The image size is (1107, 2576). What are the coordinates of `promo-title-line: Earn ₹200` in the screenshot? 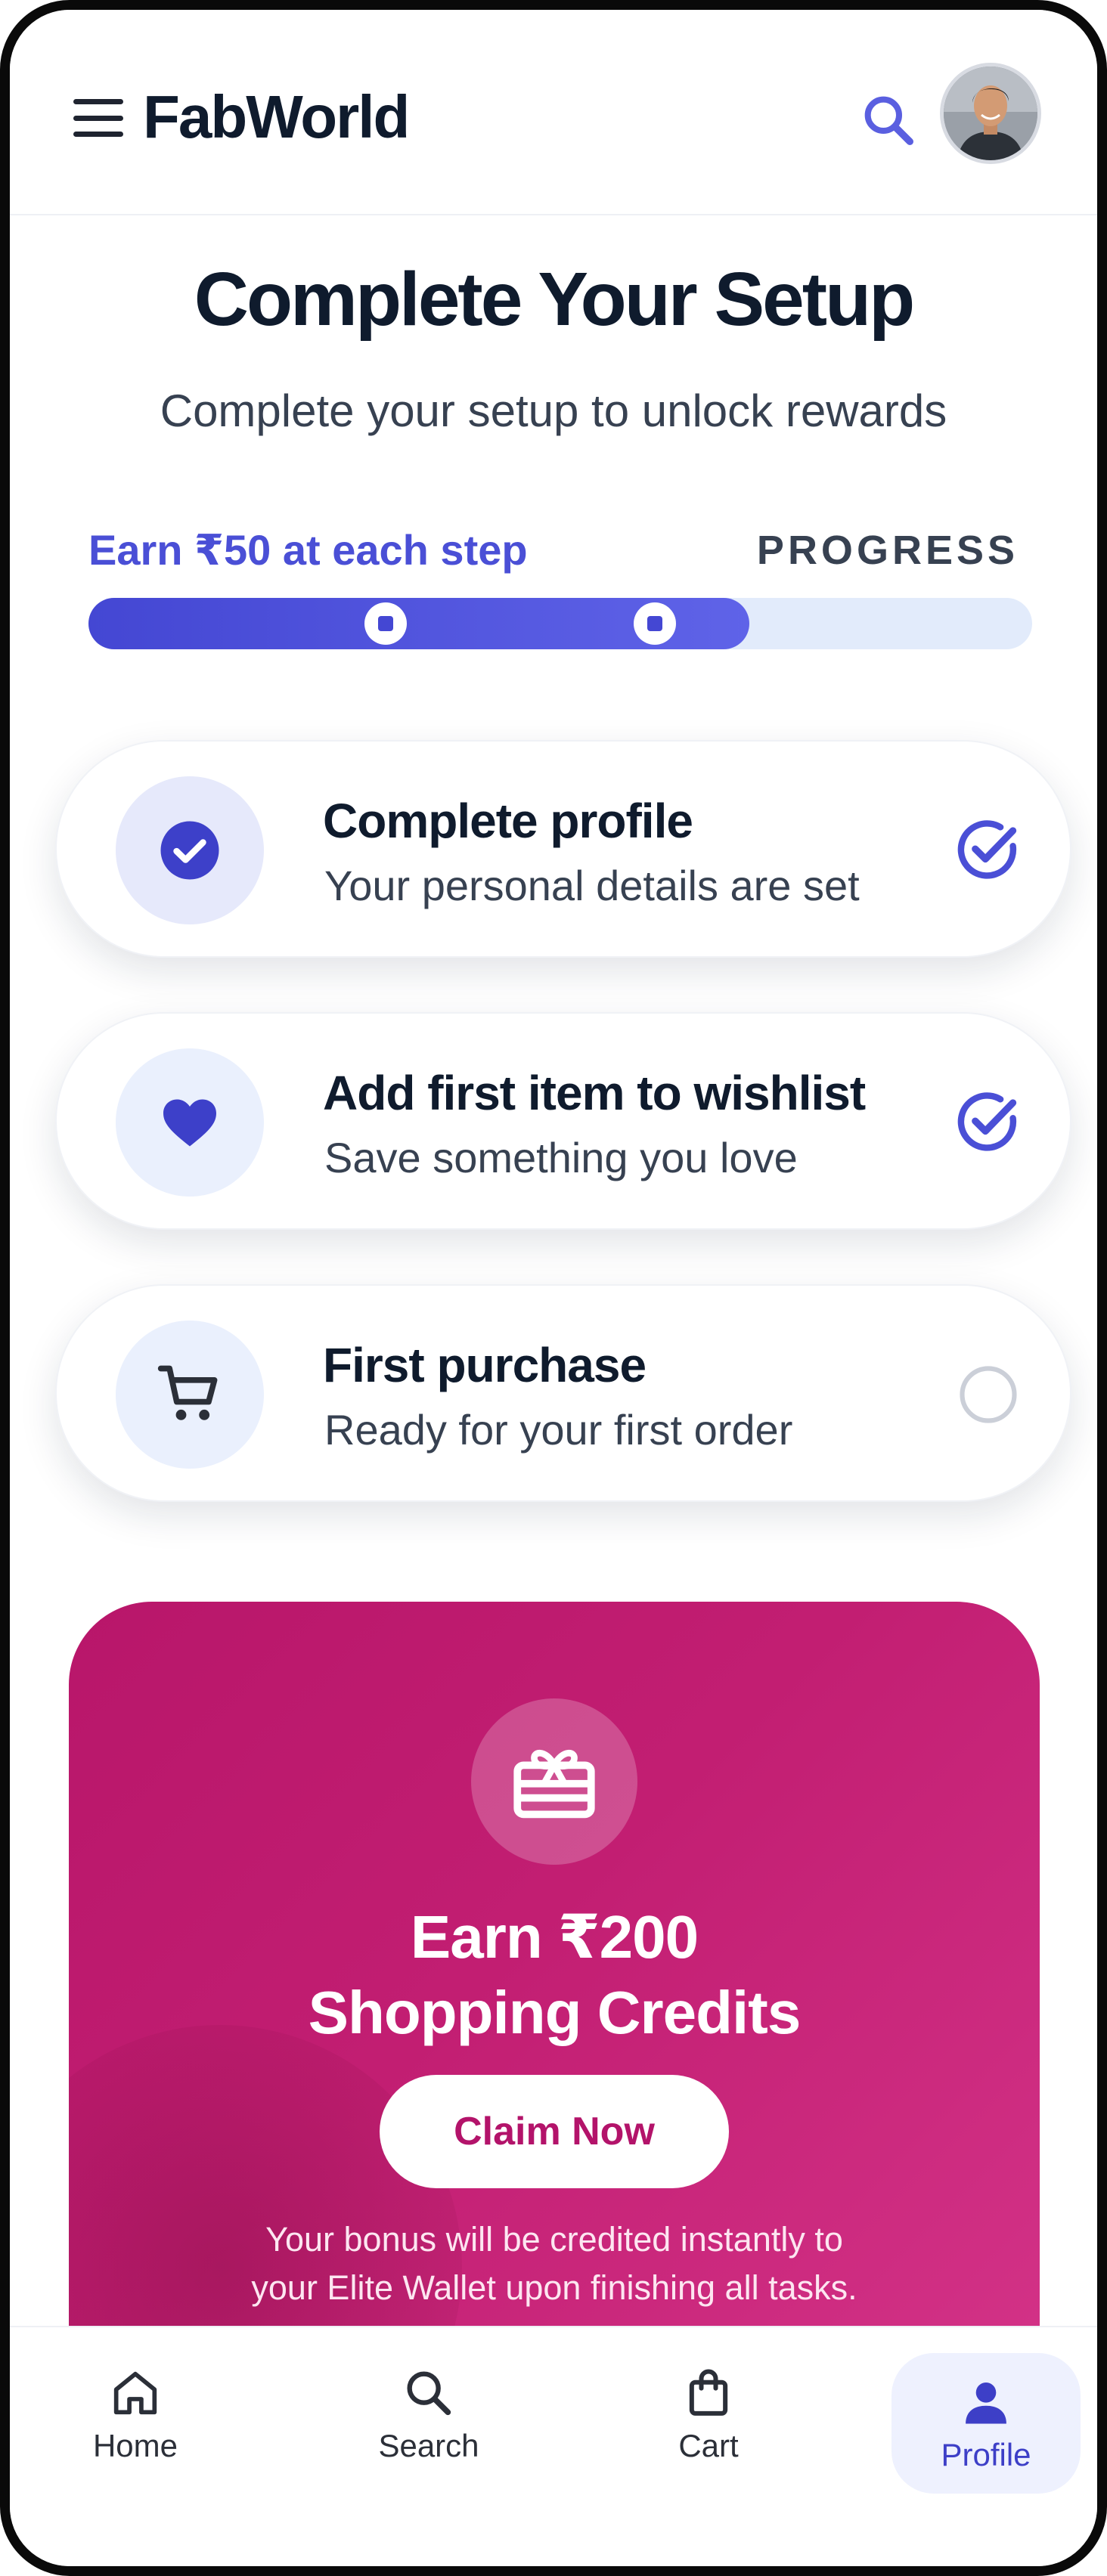 It's located at (554, 1937).